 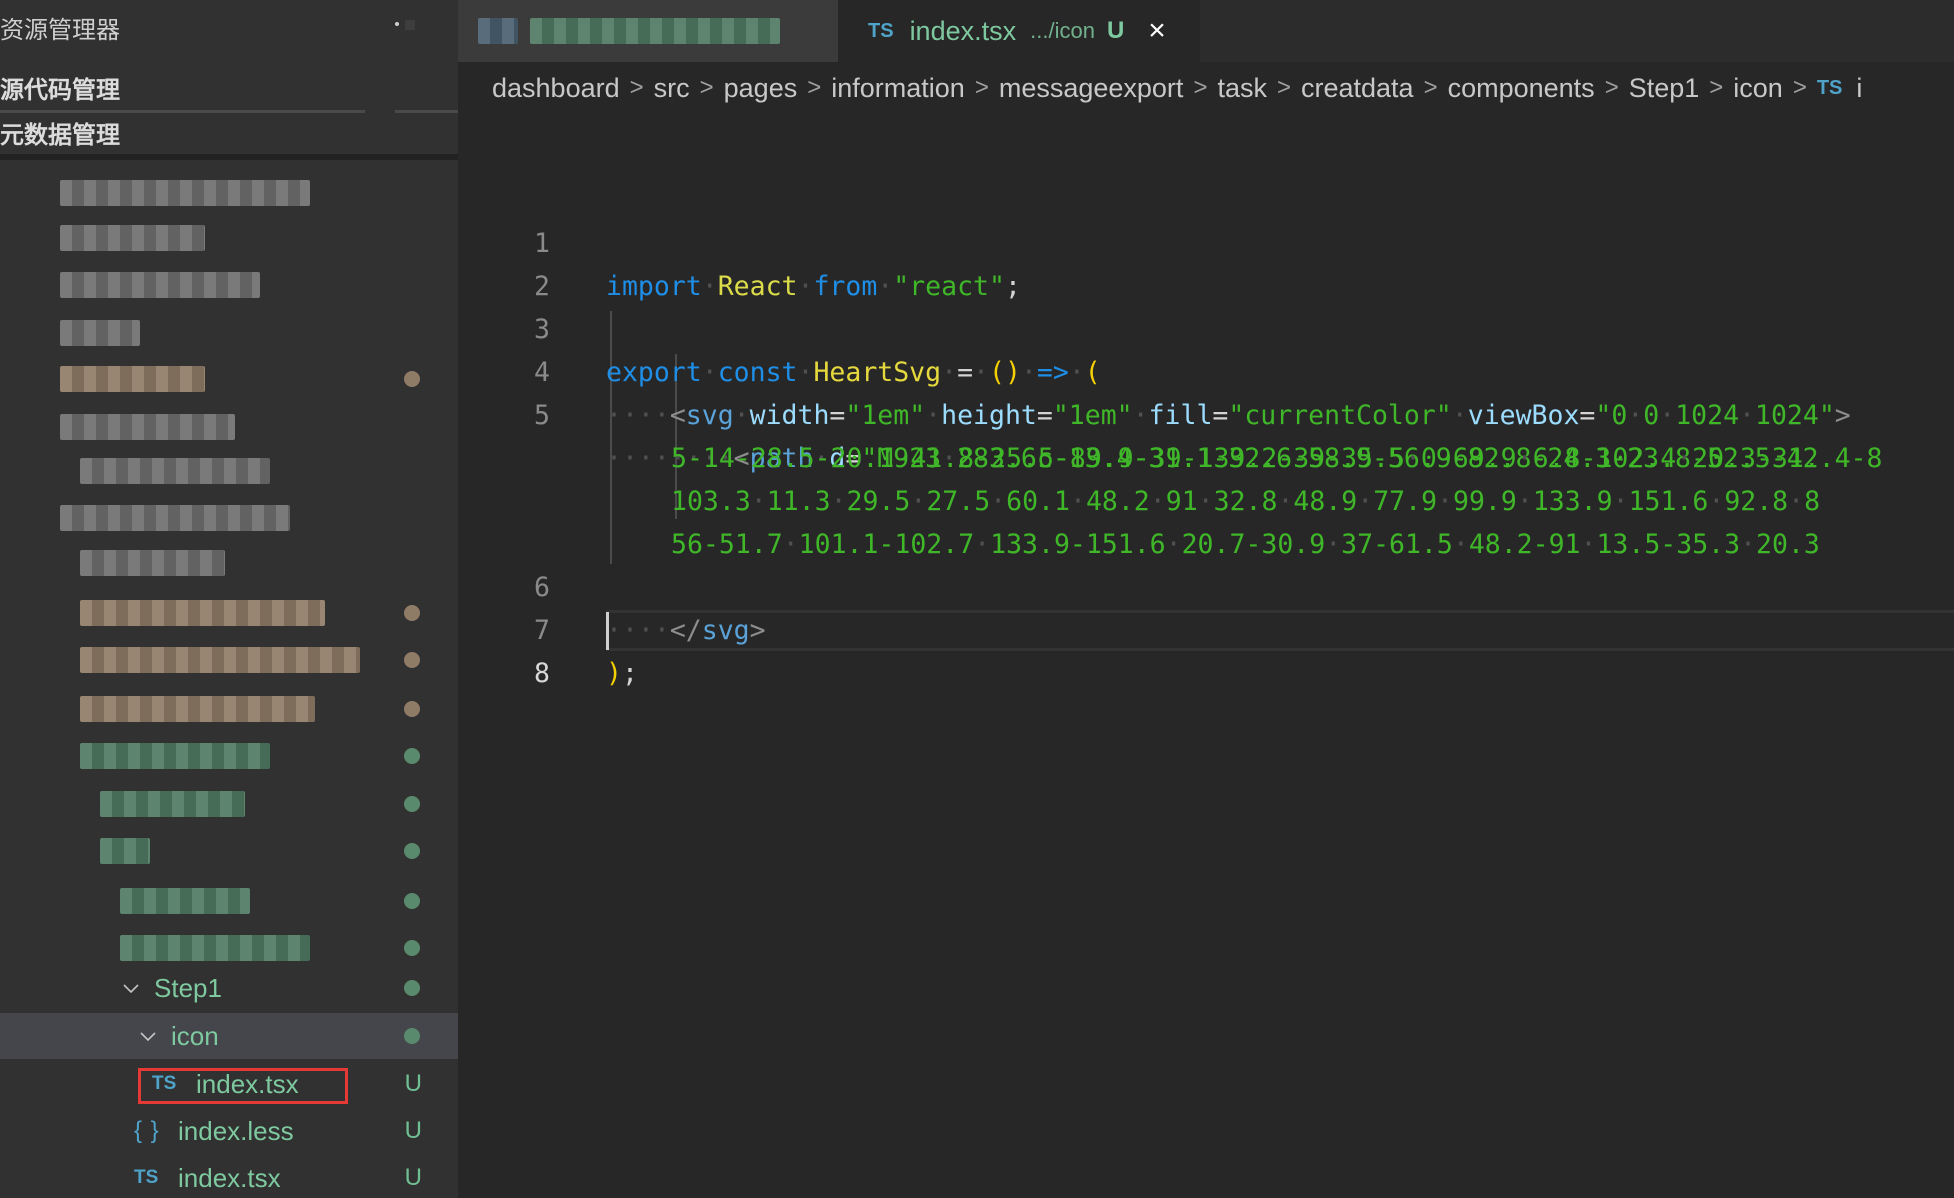 What do you see at coordinates (60, 133) in the screenshot?
I see `section-metadata: 元数据管理` at bounding box center [60, 133].